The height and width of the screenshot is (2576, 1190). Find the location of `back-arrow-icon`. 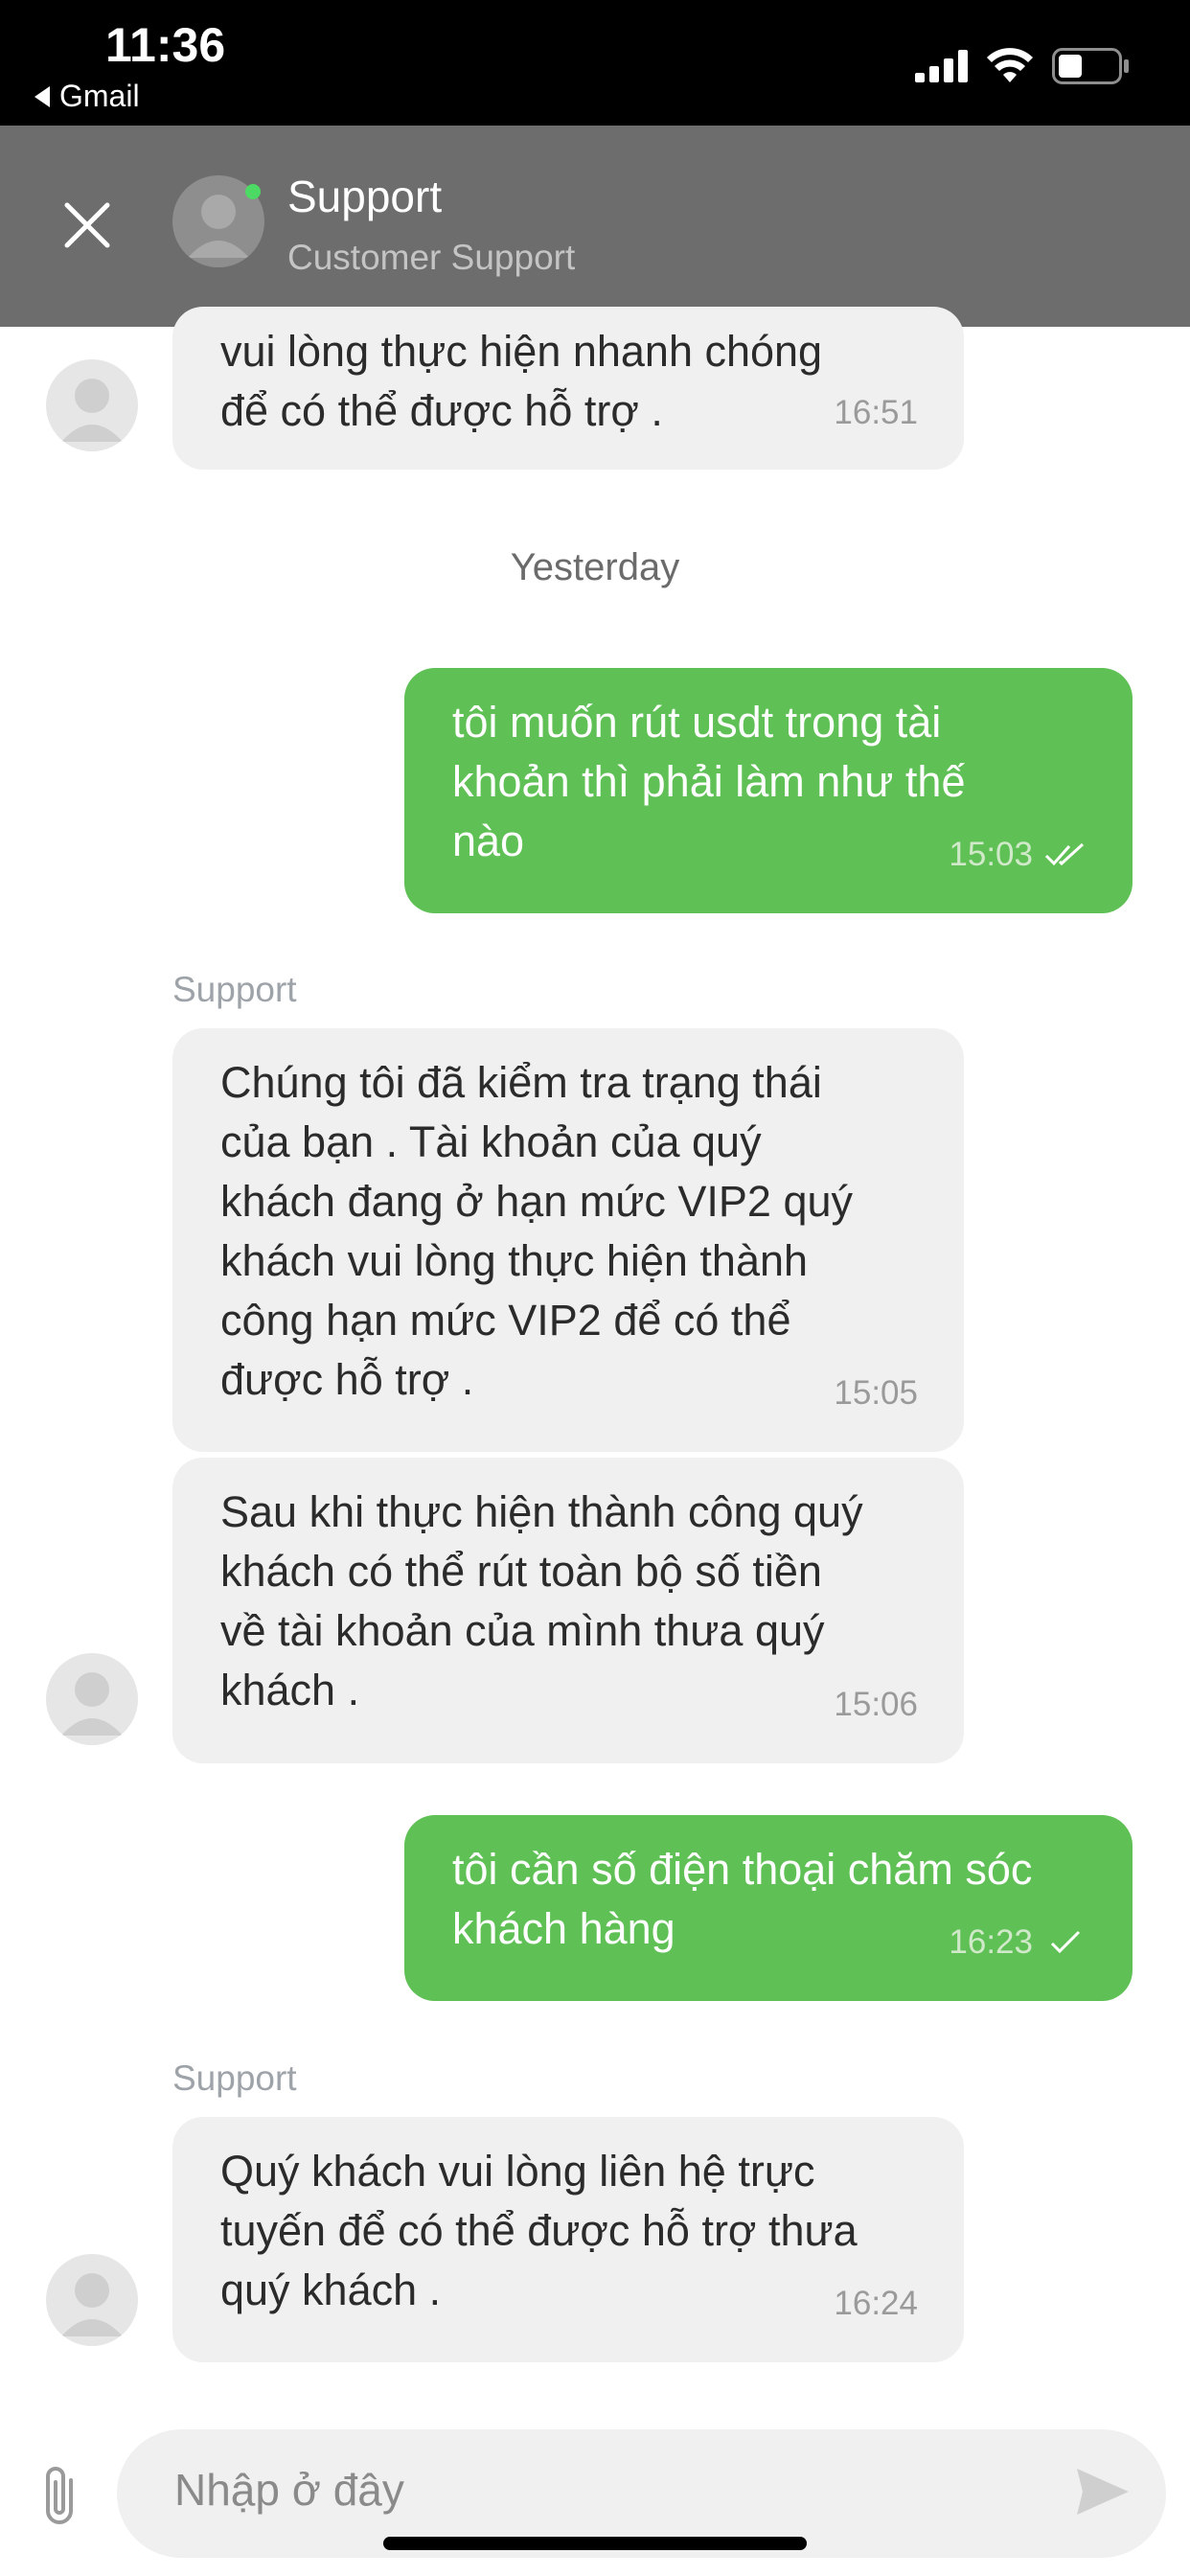

back-arrow-icon is located at coordinates (42, 96).